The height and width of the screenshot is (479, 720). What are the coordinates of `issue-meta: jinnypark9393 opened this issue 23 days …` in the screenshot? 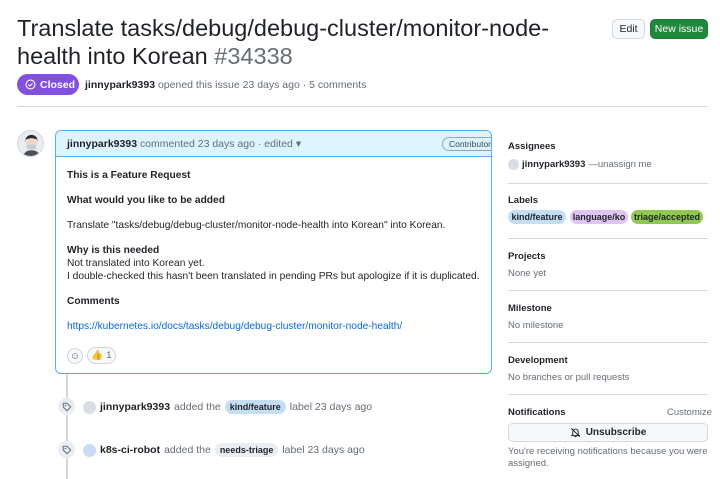 It's located at (225, 85).